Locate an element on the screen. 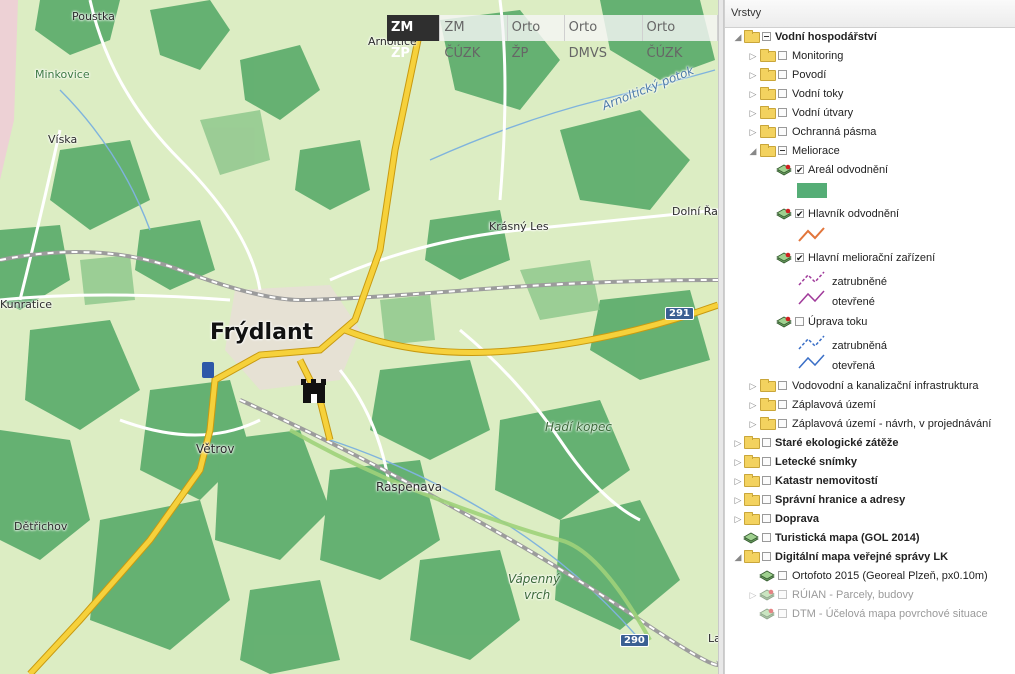 The height and width of the screenshot is (674, 1015). legend-line-otevrena is located at coordinates (811, 361).